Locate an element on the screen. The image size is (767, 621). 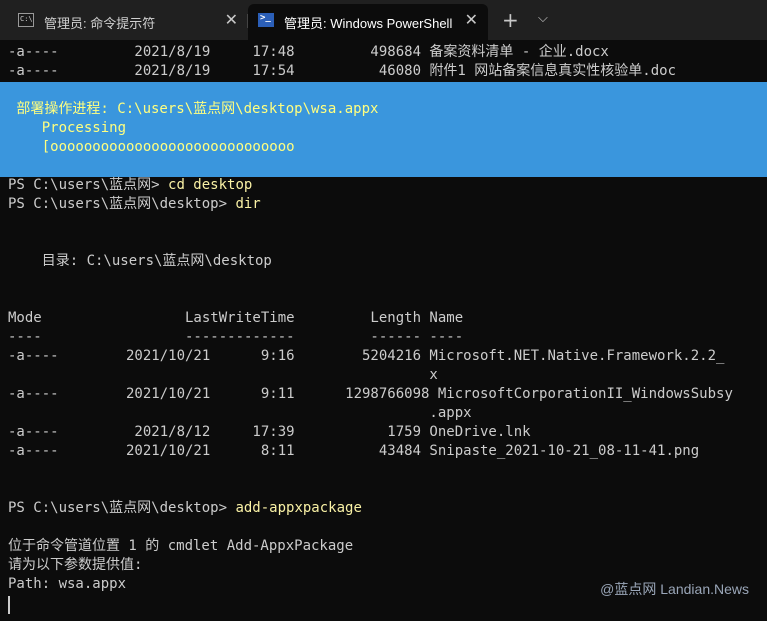
watermark: @蓝点网 Landian.News is located at coordinates (674, 589).